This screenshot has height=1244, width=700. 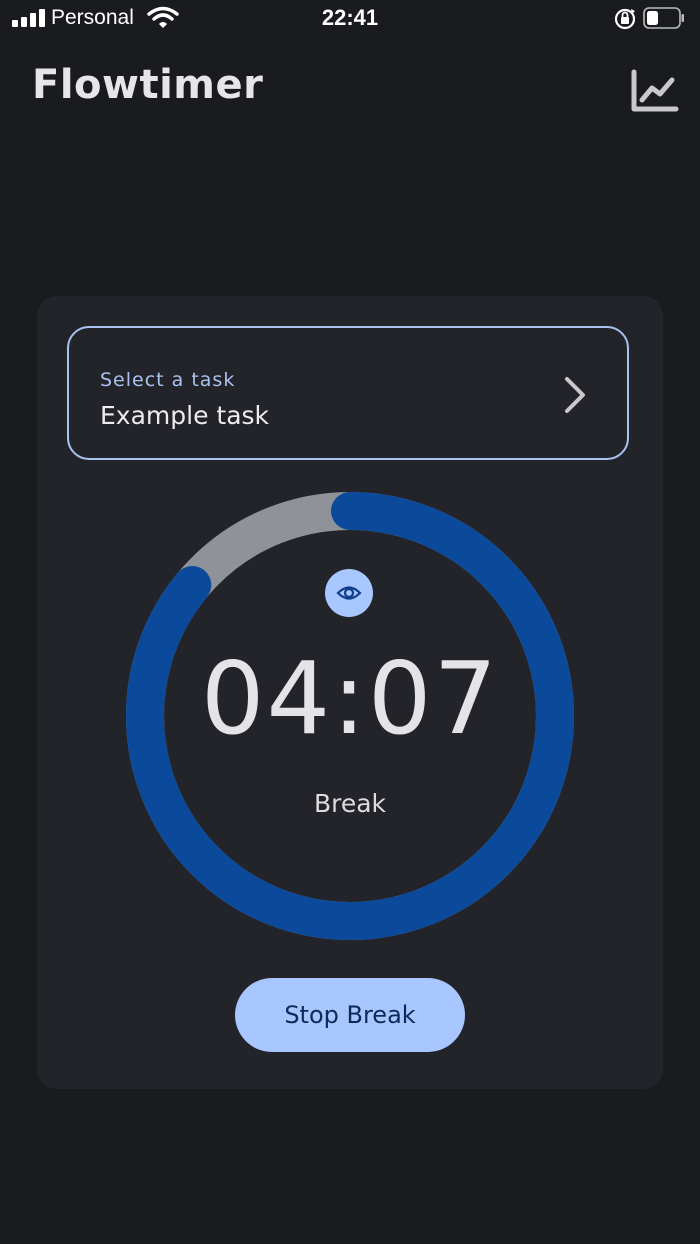 What do you see at coordinates (168, 380) in the screenshot?
I see `task-selector-label: Select a task` at bounding box center [168, 380].